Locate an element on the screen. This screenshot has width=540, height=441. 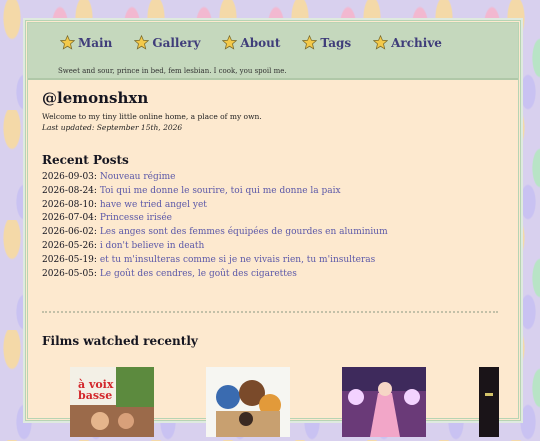
poster-title: à voix basse is located at coordinates (96, 390).